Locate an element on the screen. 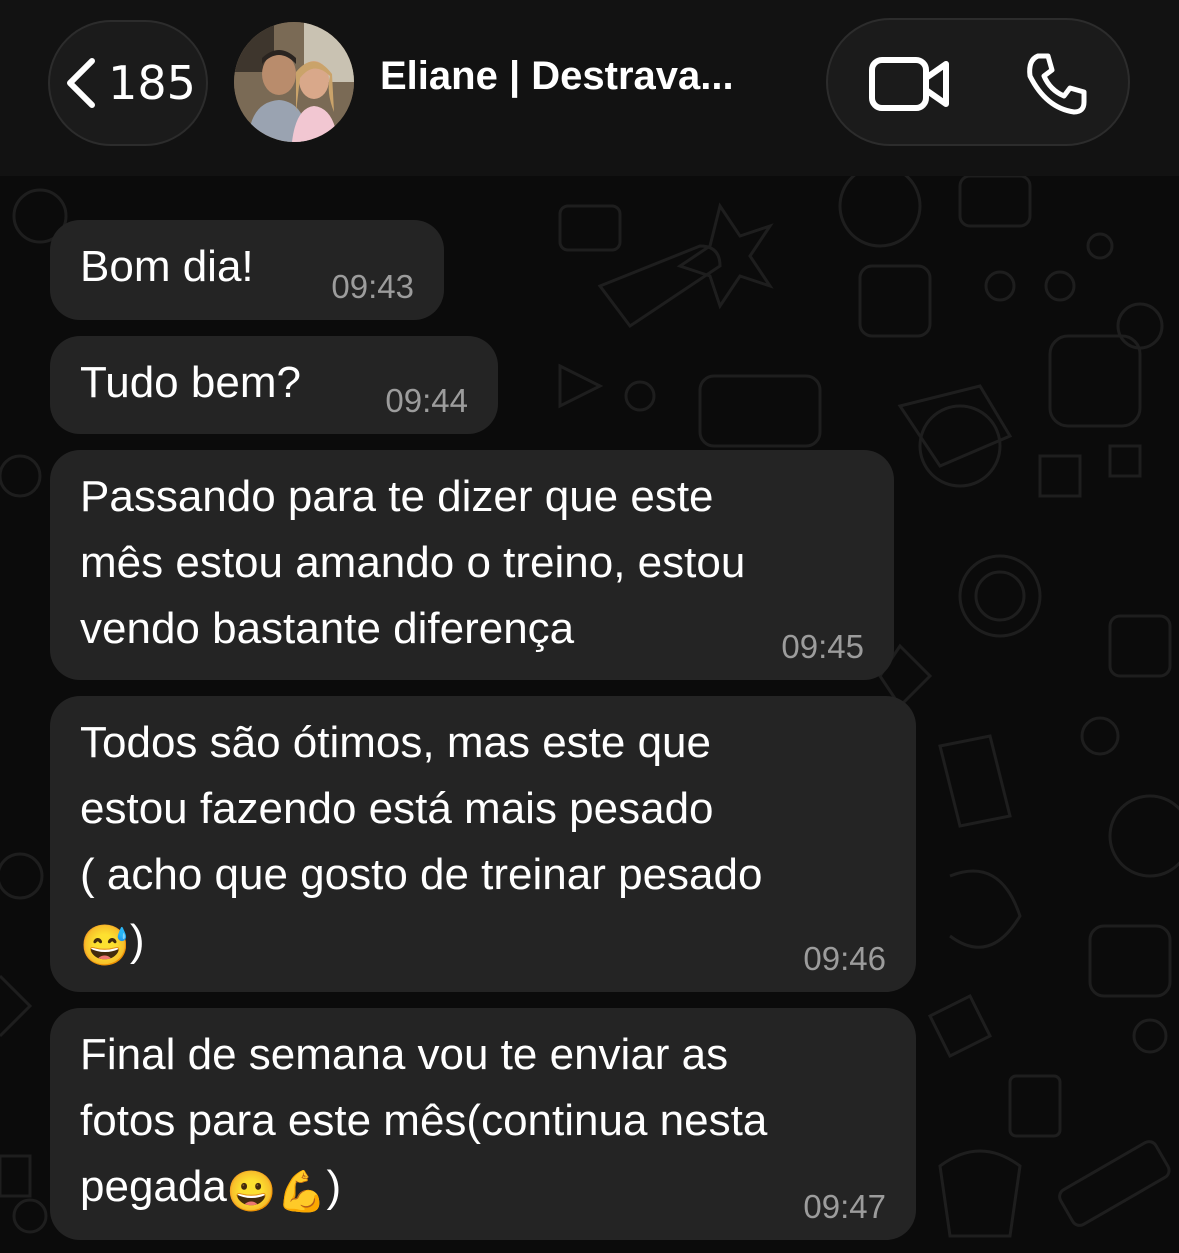 The height and width of the screenshot is (1253, 1179). call-actions is located at coordinates (978, 82).